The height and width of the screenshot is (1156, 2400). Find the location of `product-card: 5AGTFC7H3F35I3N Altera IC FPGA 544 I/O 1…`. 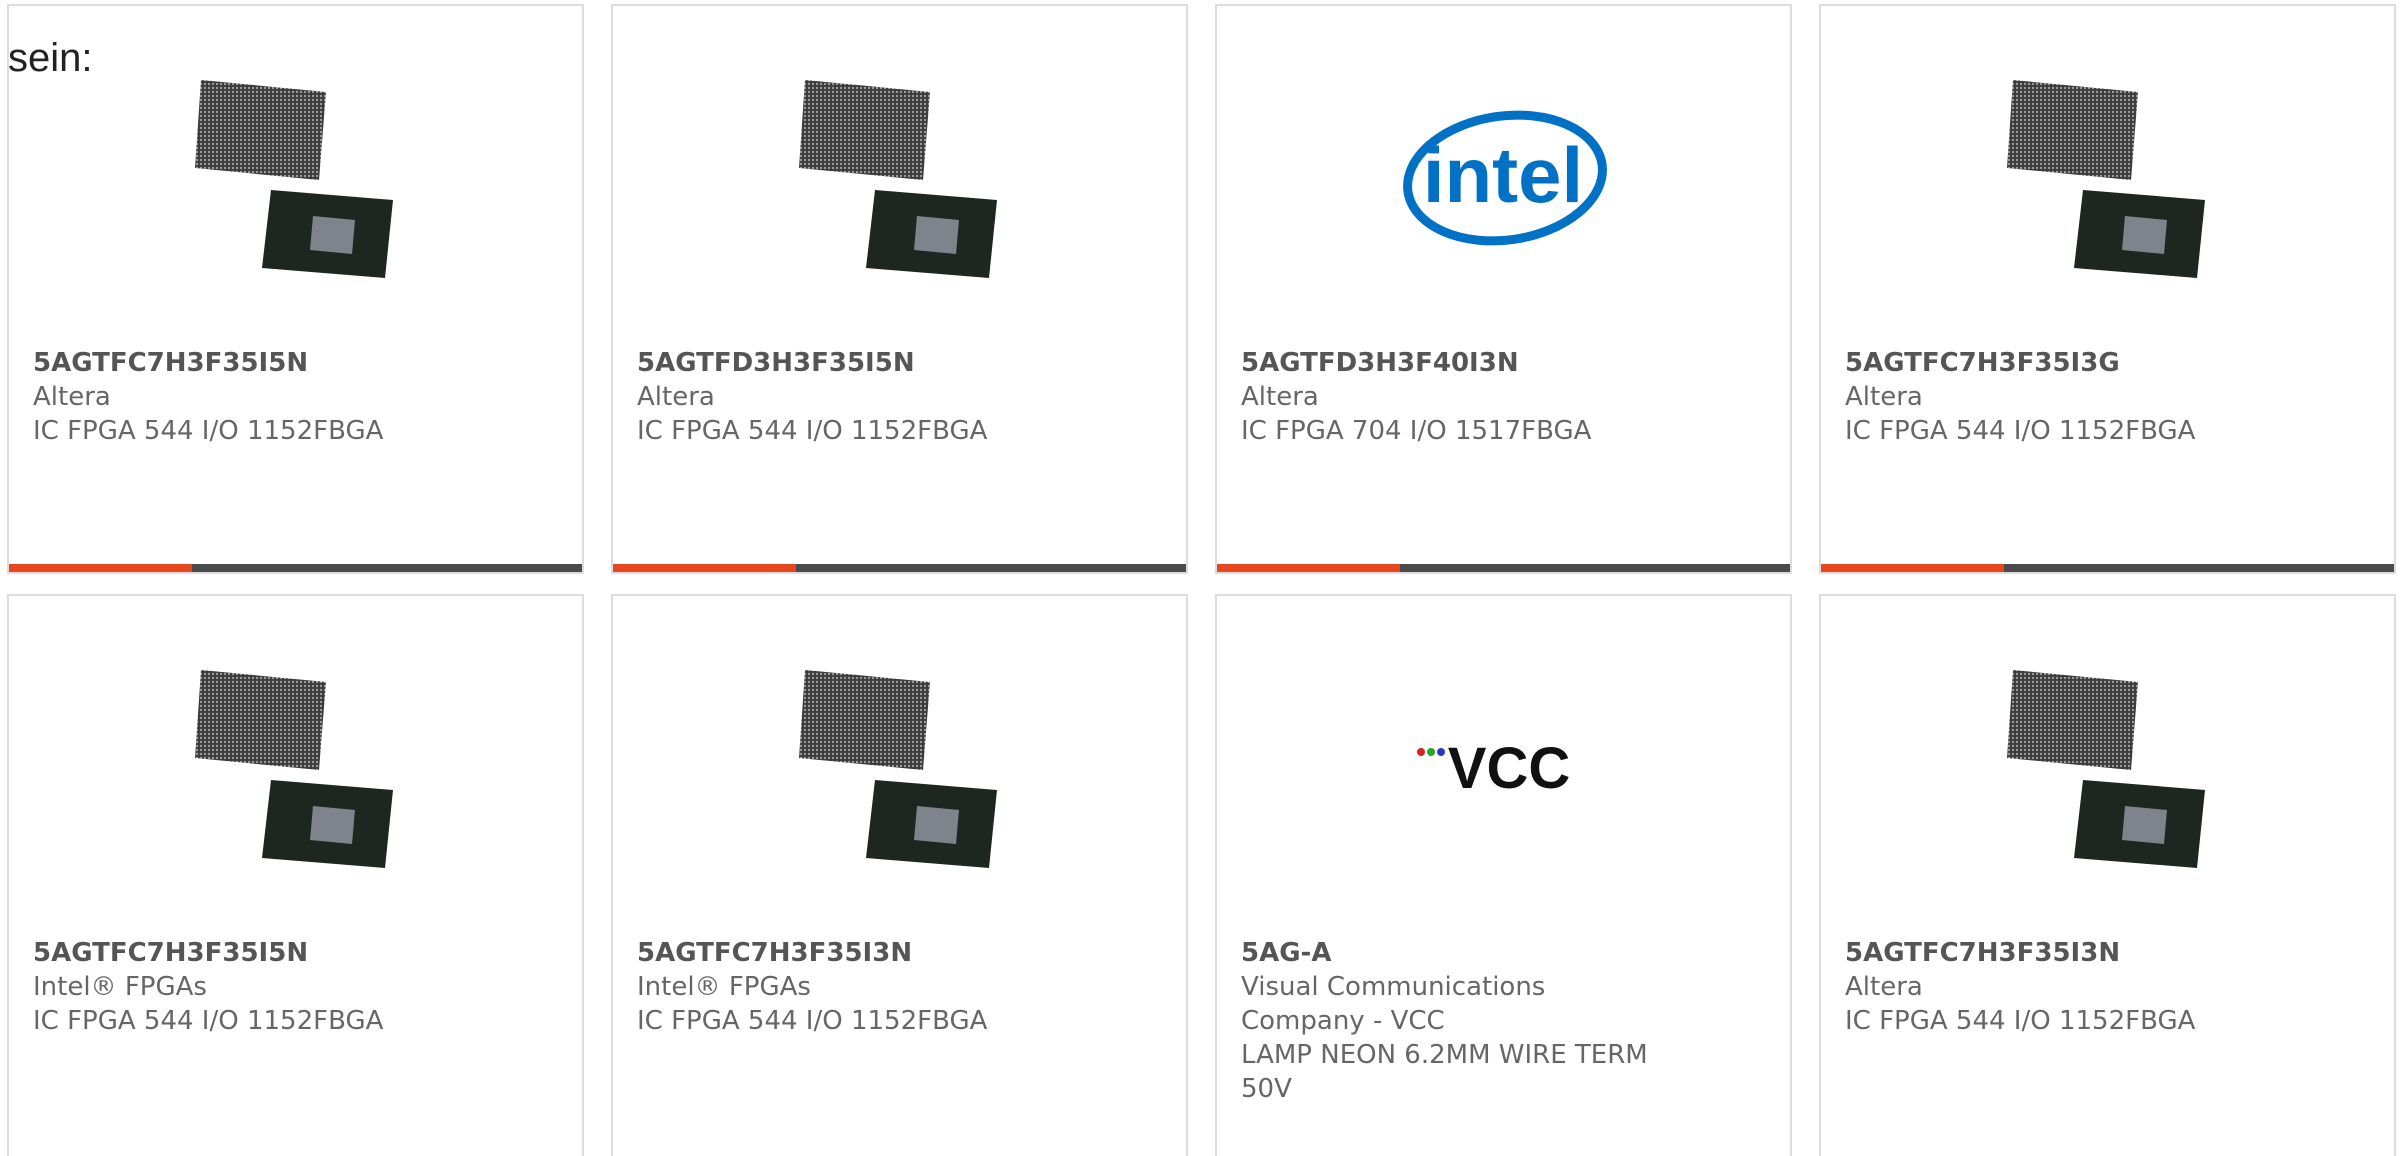

product-card: 5AGTFC7H3F35I3N Altera IC FPGA 544 I/O 1… is located at coordinates (2107, 875).